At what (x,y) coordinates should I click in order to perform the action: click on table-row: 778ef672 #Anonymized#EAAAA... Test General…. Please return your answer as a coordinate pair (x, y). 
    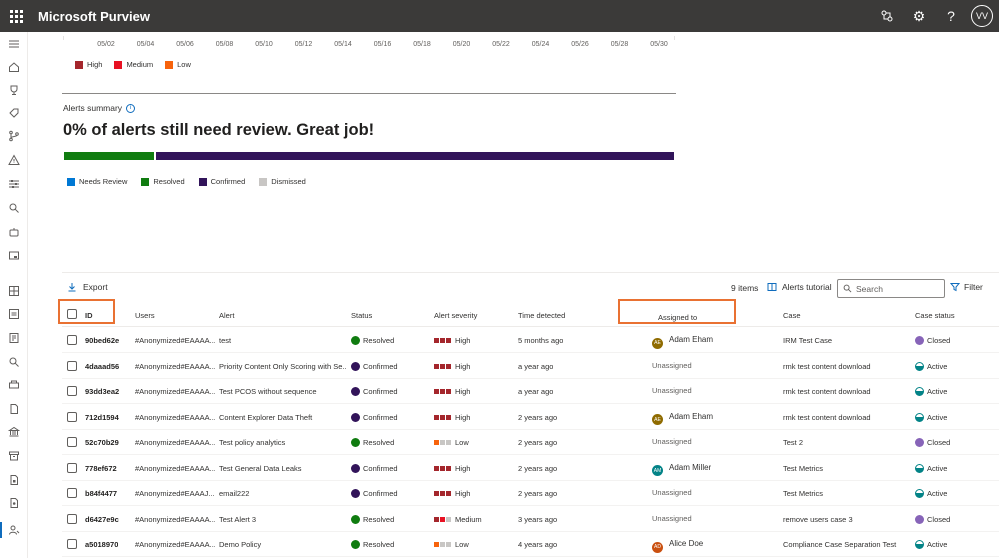
    Looking at the image, I should click on (530, 468).